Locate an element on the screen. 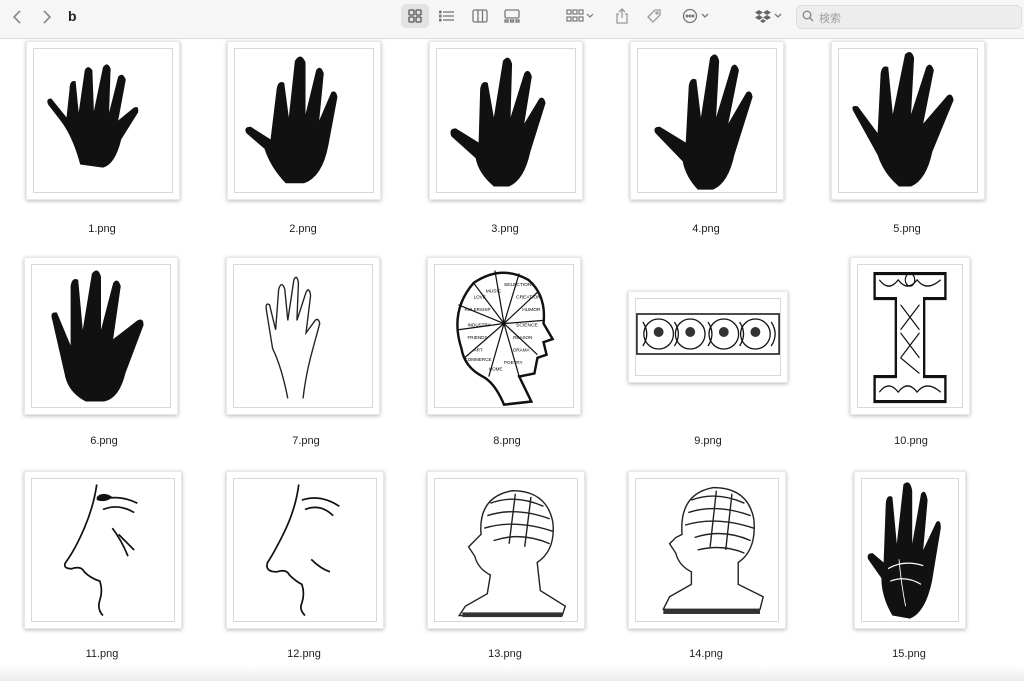 This screenshot has width=1024, height=681. hand-outline-image is located at coordinates (293, 337).